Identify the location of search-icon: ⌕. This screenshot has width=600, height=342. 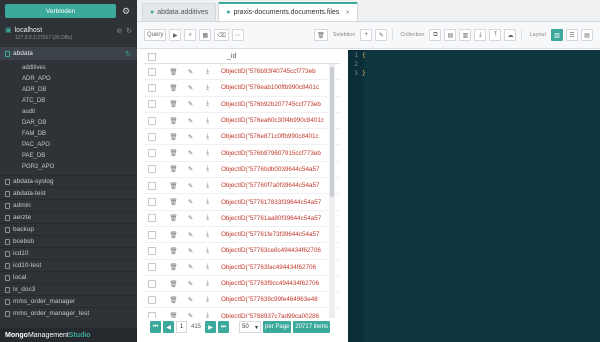
(190, 35).